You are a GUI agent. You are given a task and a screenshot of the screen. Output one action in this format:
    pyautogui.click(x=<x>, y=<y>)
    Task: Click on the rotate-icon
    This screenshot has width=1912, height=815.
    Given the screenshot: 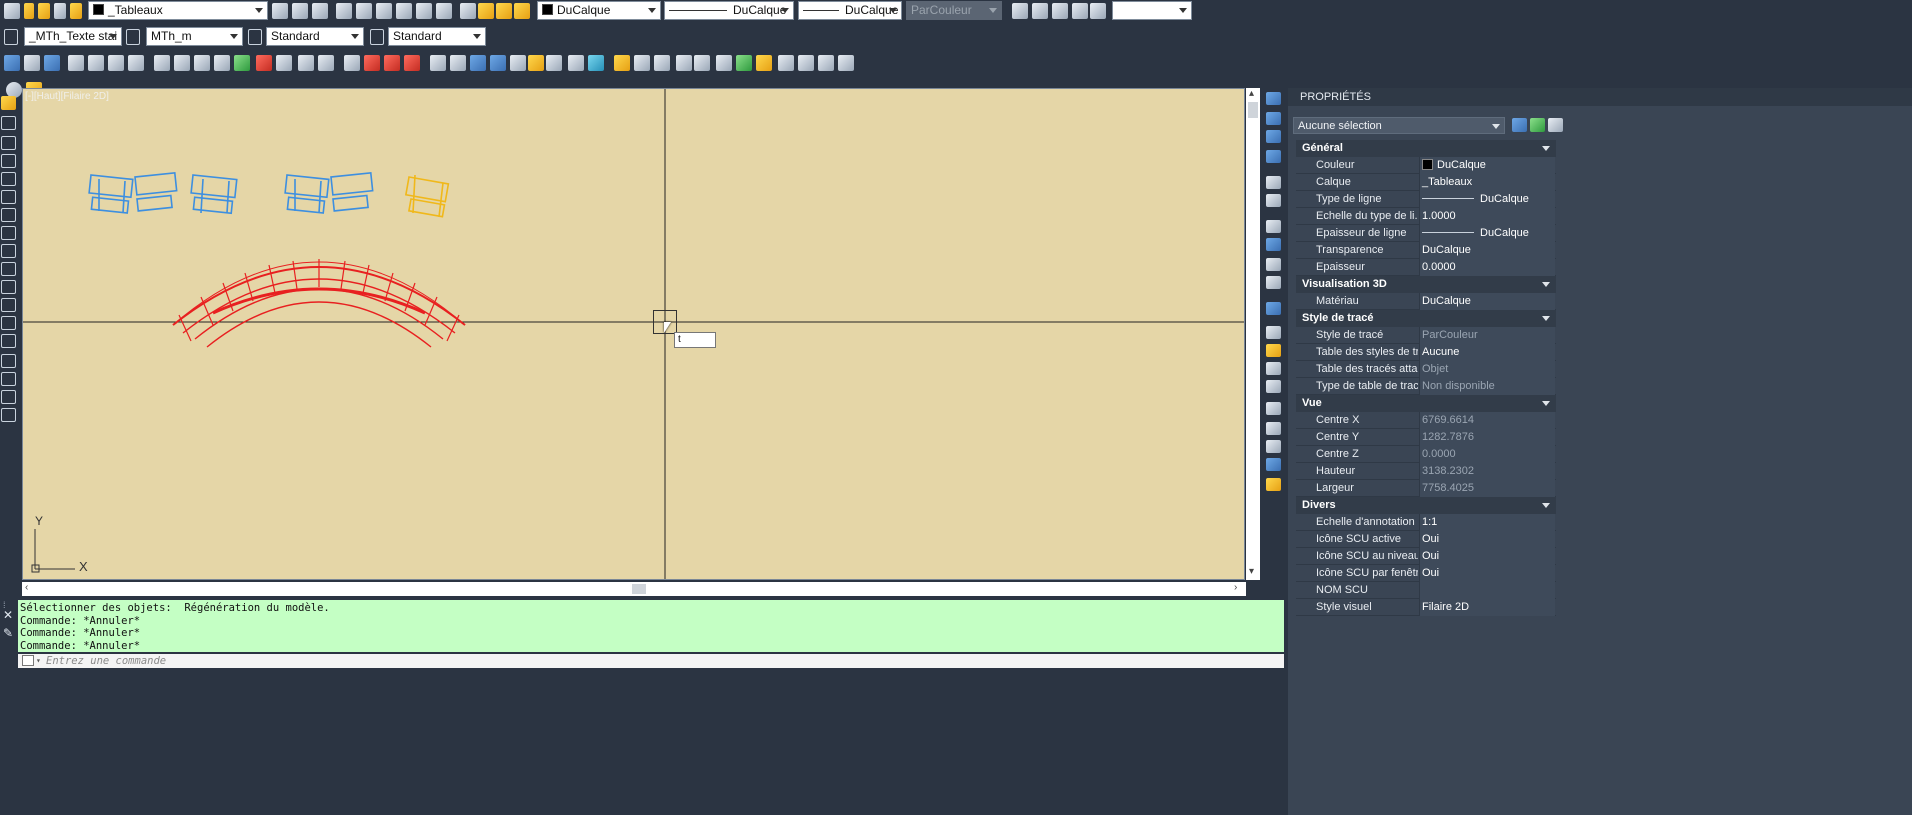 What is the action you would take?
    pyautogui.click(x=8, y=215)
    